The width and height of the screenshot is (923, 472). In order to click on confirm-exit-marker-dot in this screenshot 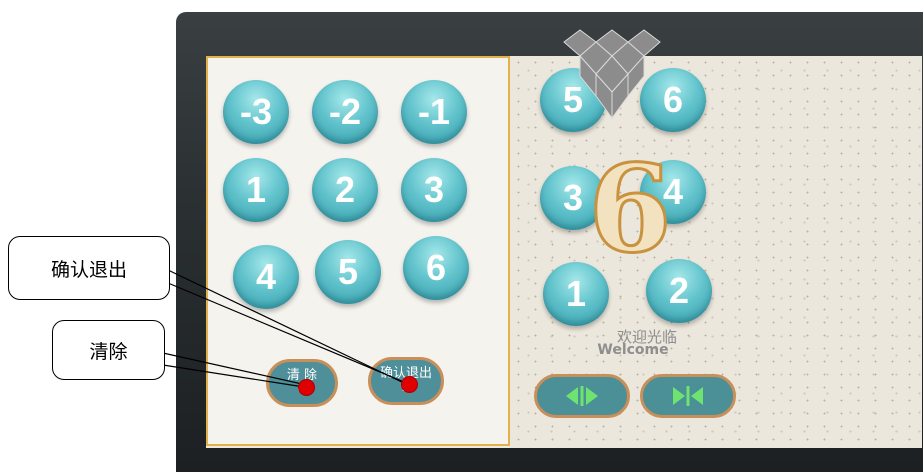, I will do `click(409, 384)`.